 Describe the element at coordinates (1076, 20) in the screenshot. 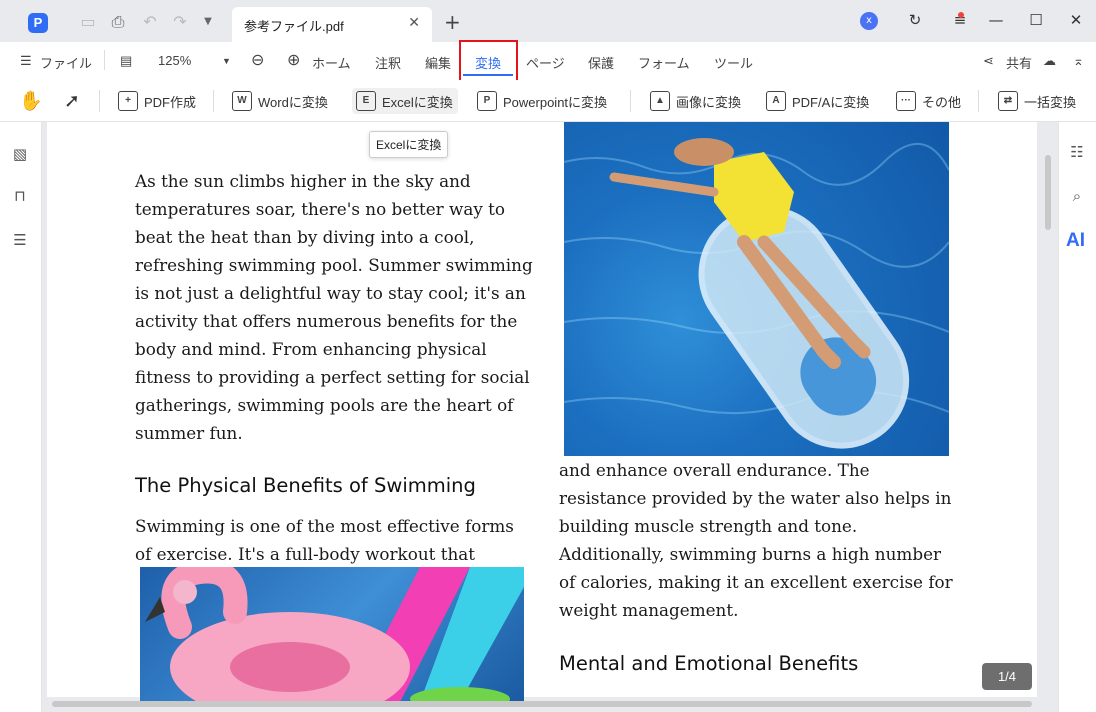

I see `close-window-button: ✕` at that location.